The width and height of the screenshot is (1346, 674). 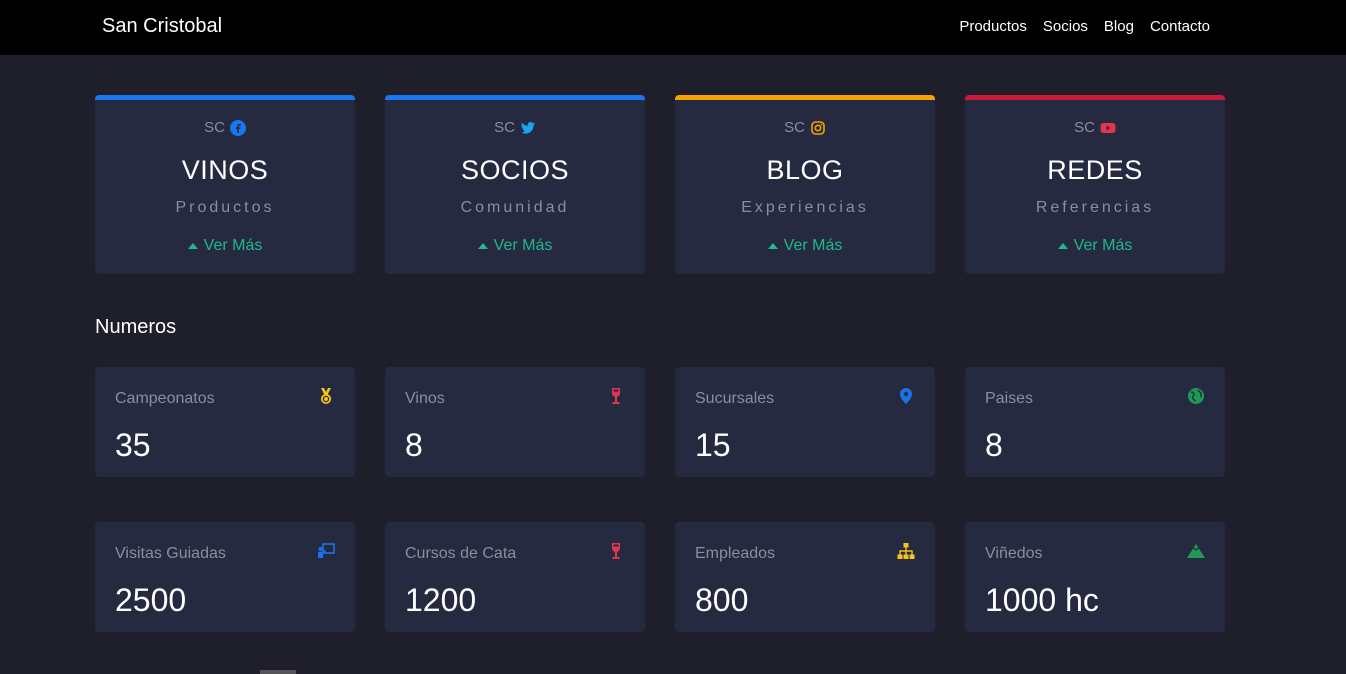 I want to click on card-subtitle: Comunidad, so click(x=515, y=207).